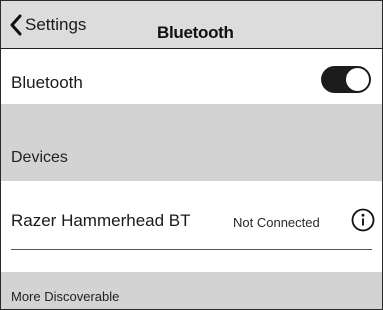  What do you see at coordinates (56, 24) in the screenshot?
I see `back-label: Settings` at bounding box center [56, 24].